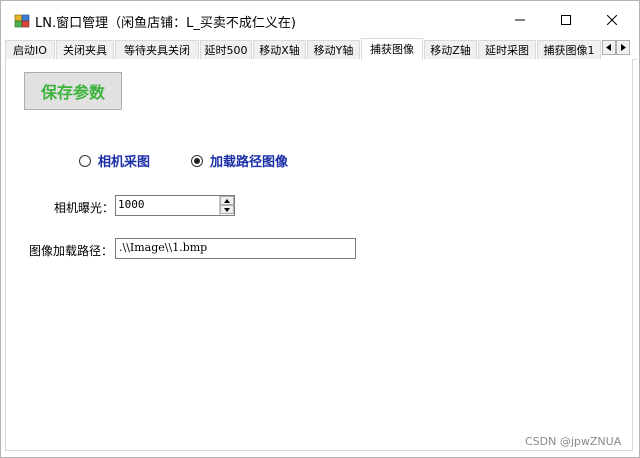  I want to click on radio-camera-capture: 相机采图, so click(114, 160).